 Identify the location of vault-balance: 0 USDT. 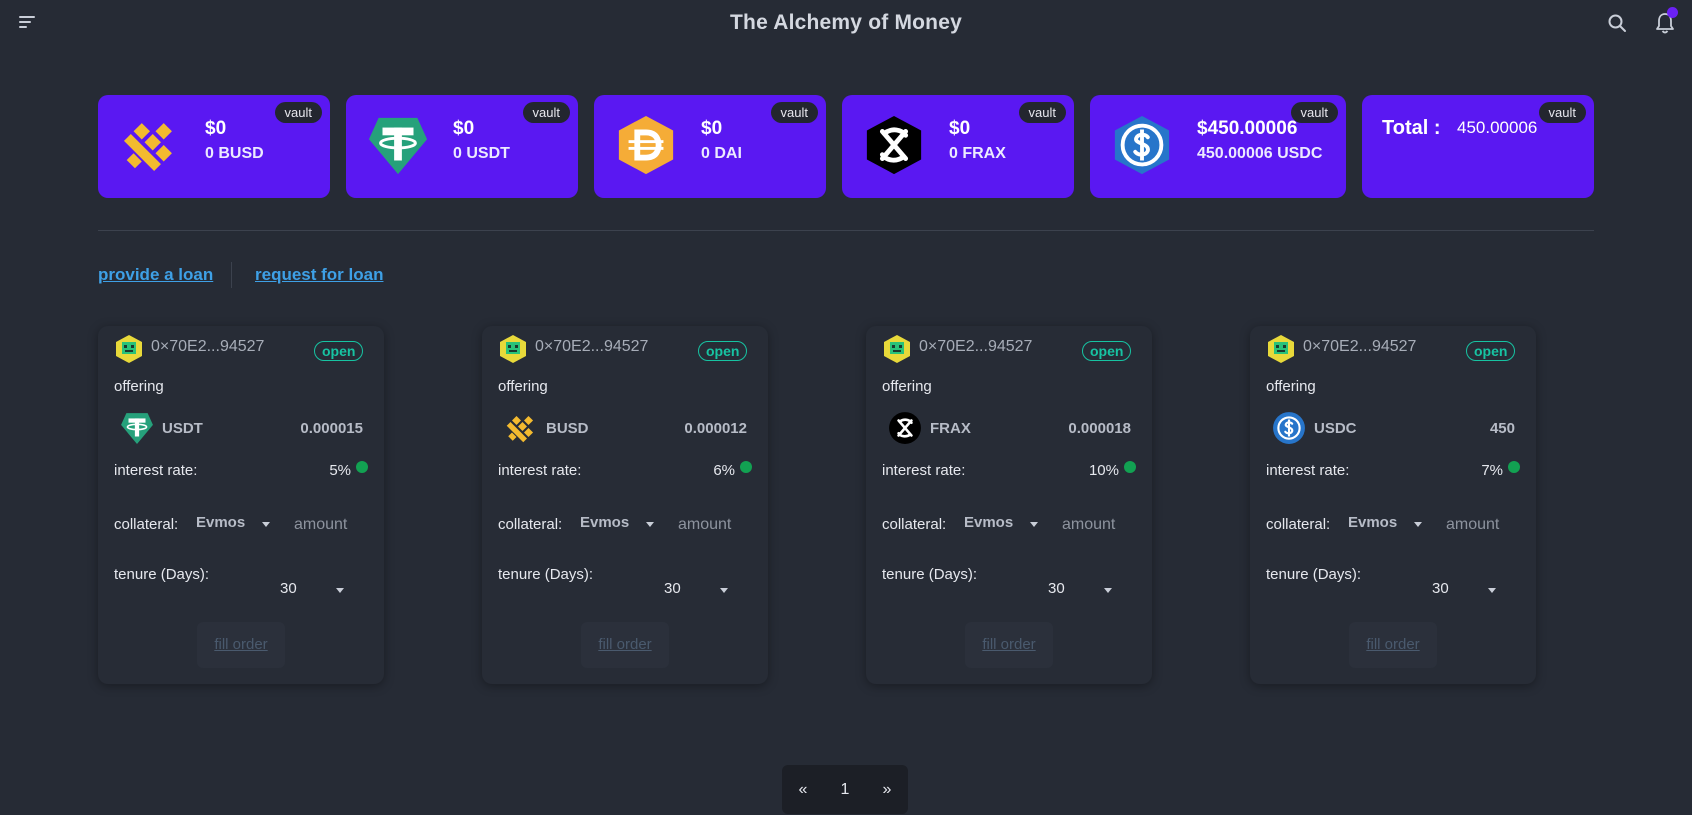
(481, 153).